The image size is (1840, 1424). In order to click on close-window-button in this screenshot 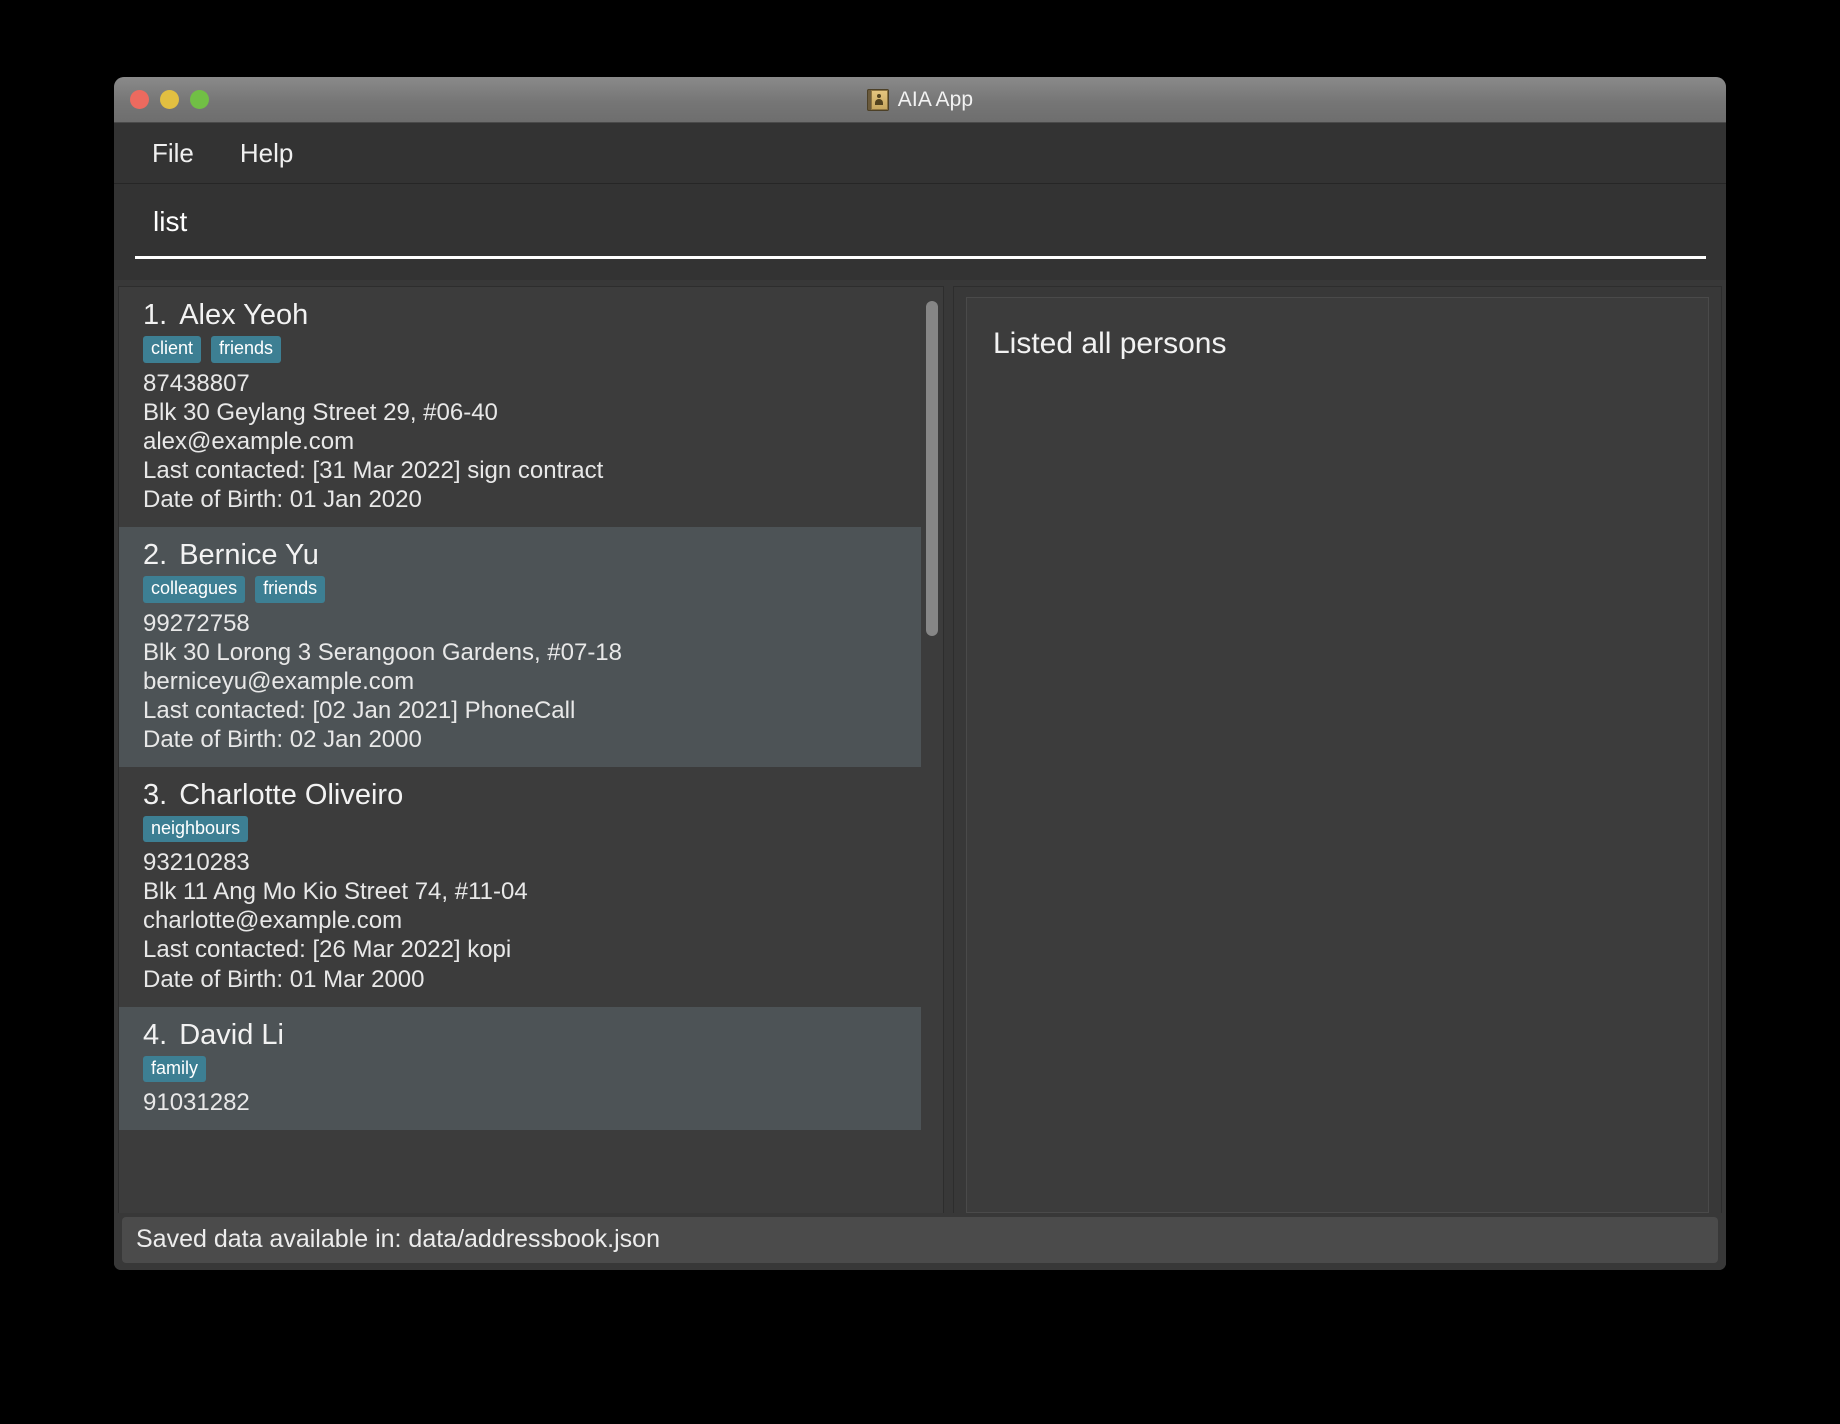, I will do `click(139, 99)`.